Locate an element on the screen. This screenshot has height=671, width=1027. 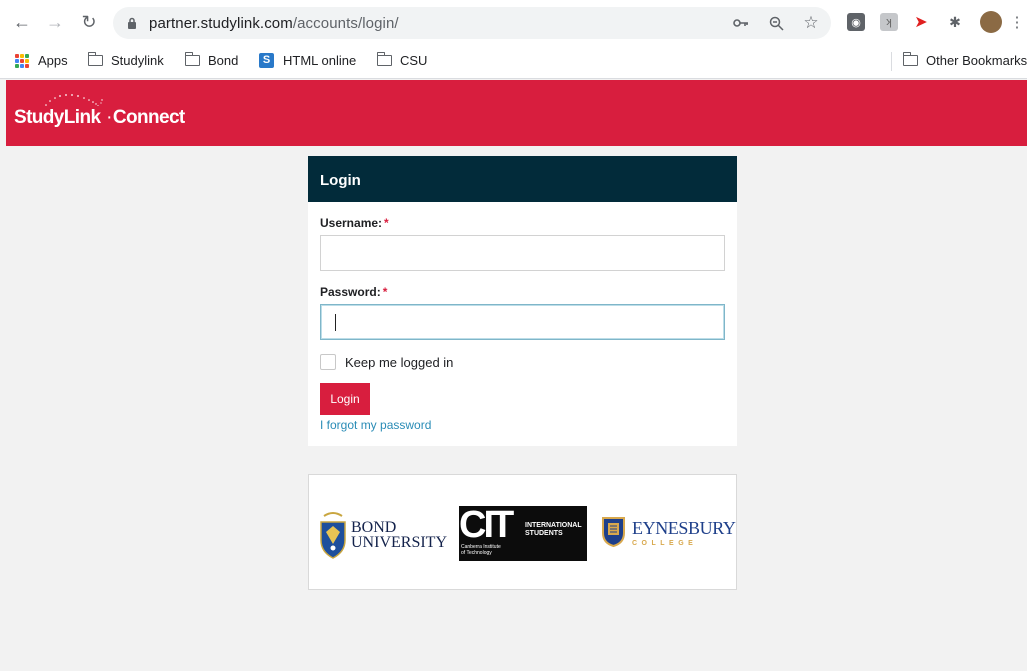
avatar is located at coordinates (991, 22).